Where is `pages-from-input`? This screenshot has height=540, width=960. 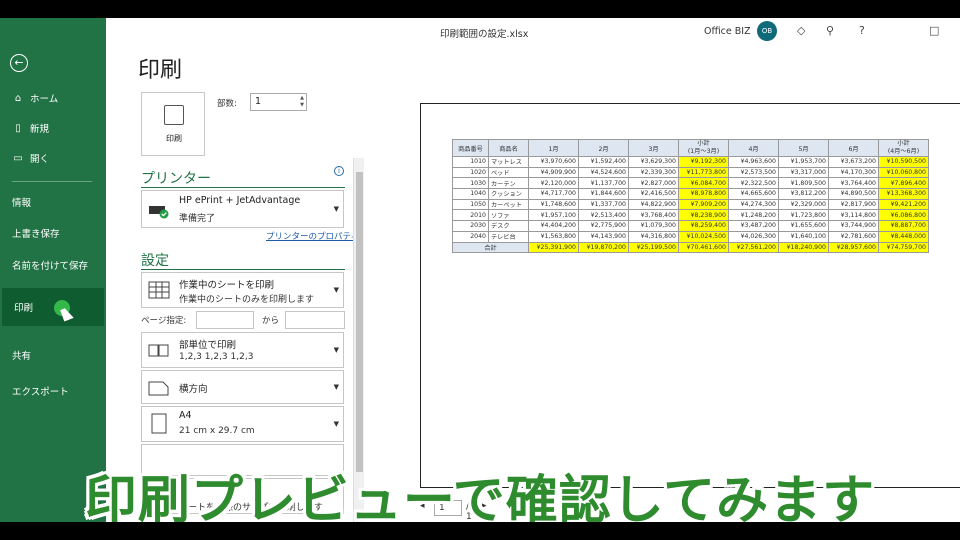
pages-from-input is located at coordinates (225, 320).